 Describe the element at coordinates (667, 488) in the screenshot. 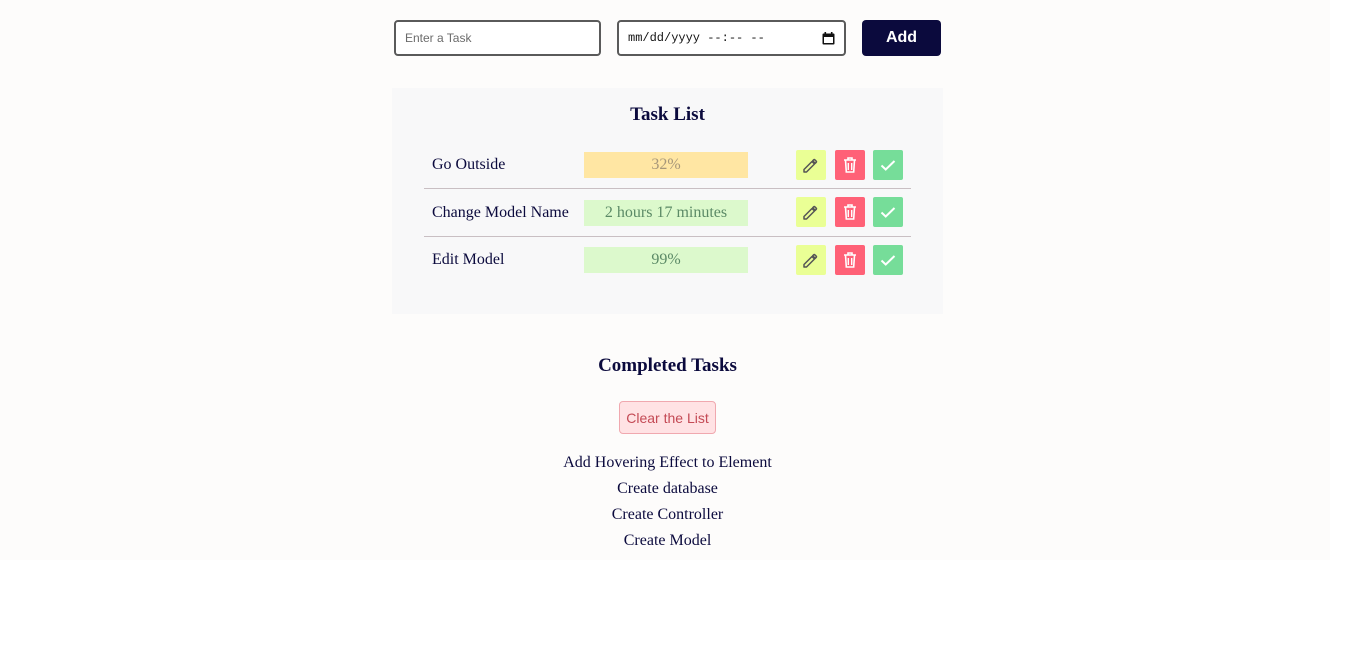

I see `completed-task-item: Create database` at that location.